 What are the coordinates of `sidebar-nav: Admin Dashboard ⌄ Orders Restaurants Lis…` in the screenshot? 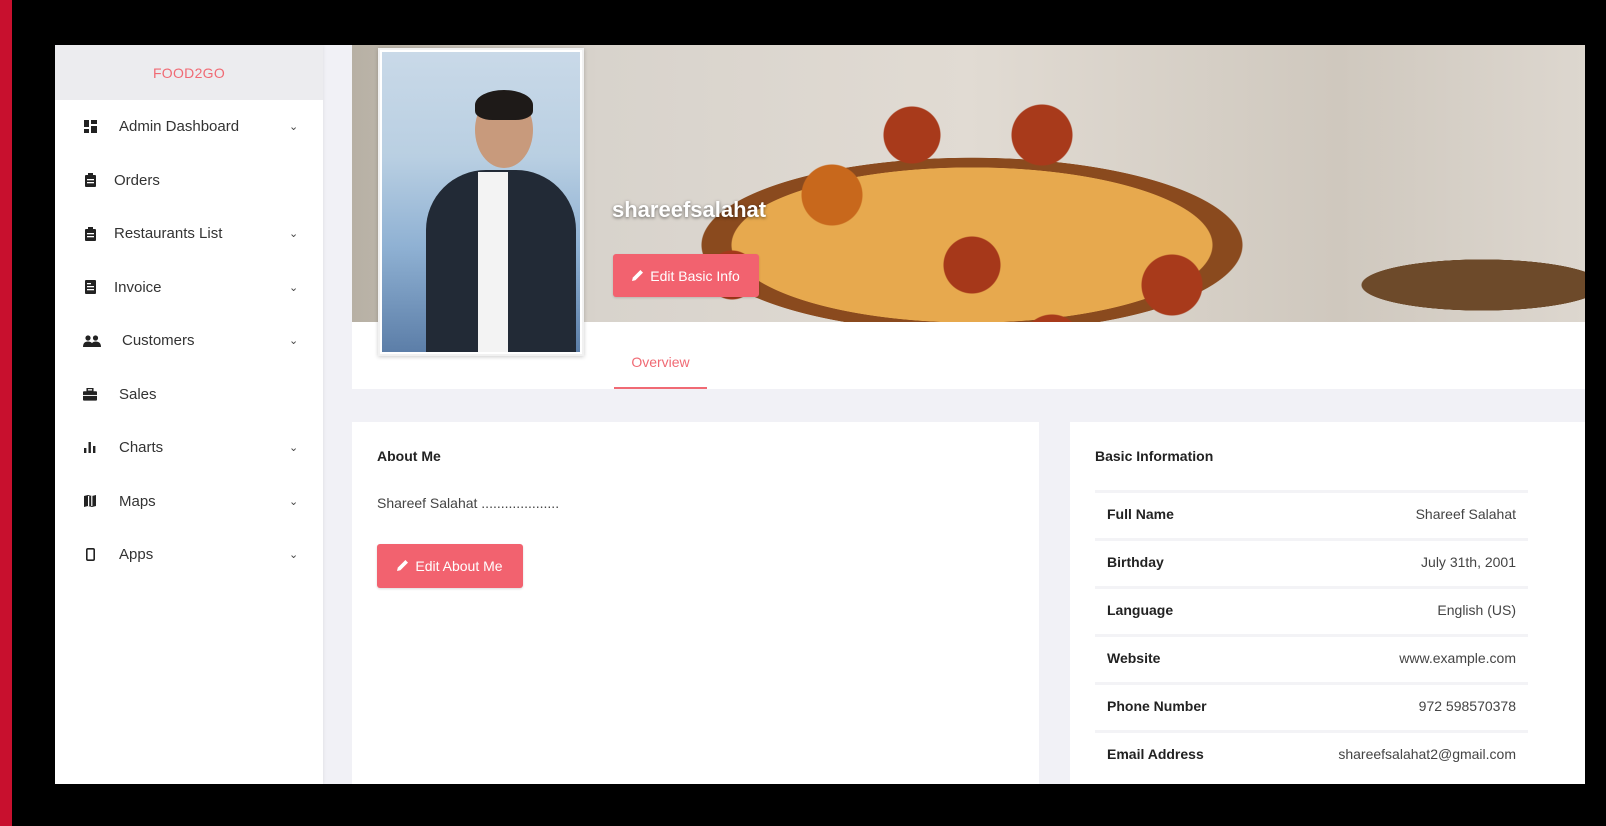 It's located at (189, 341).